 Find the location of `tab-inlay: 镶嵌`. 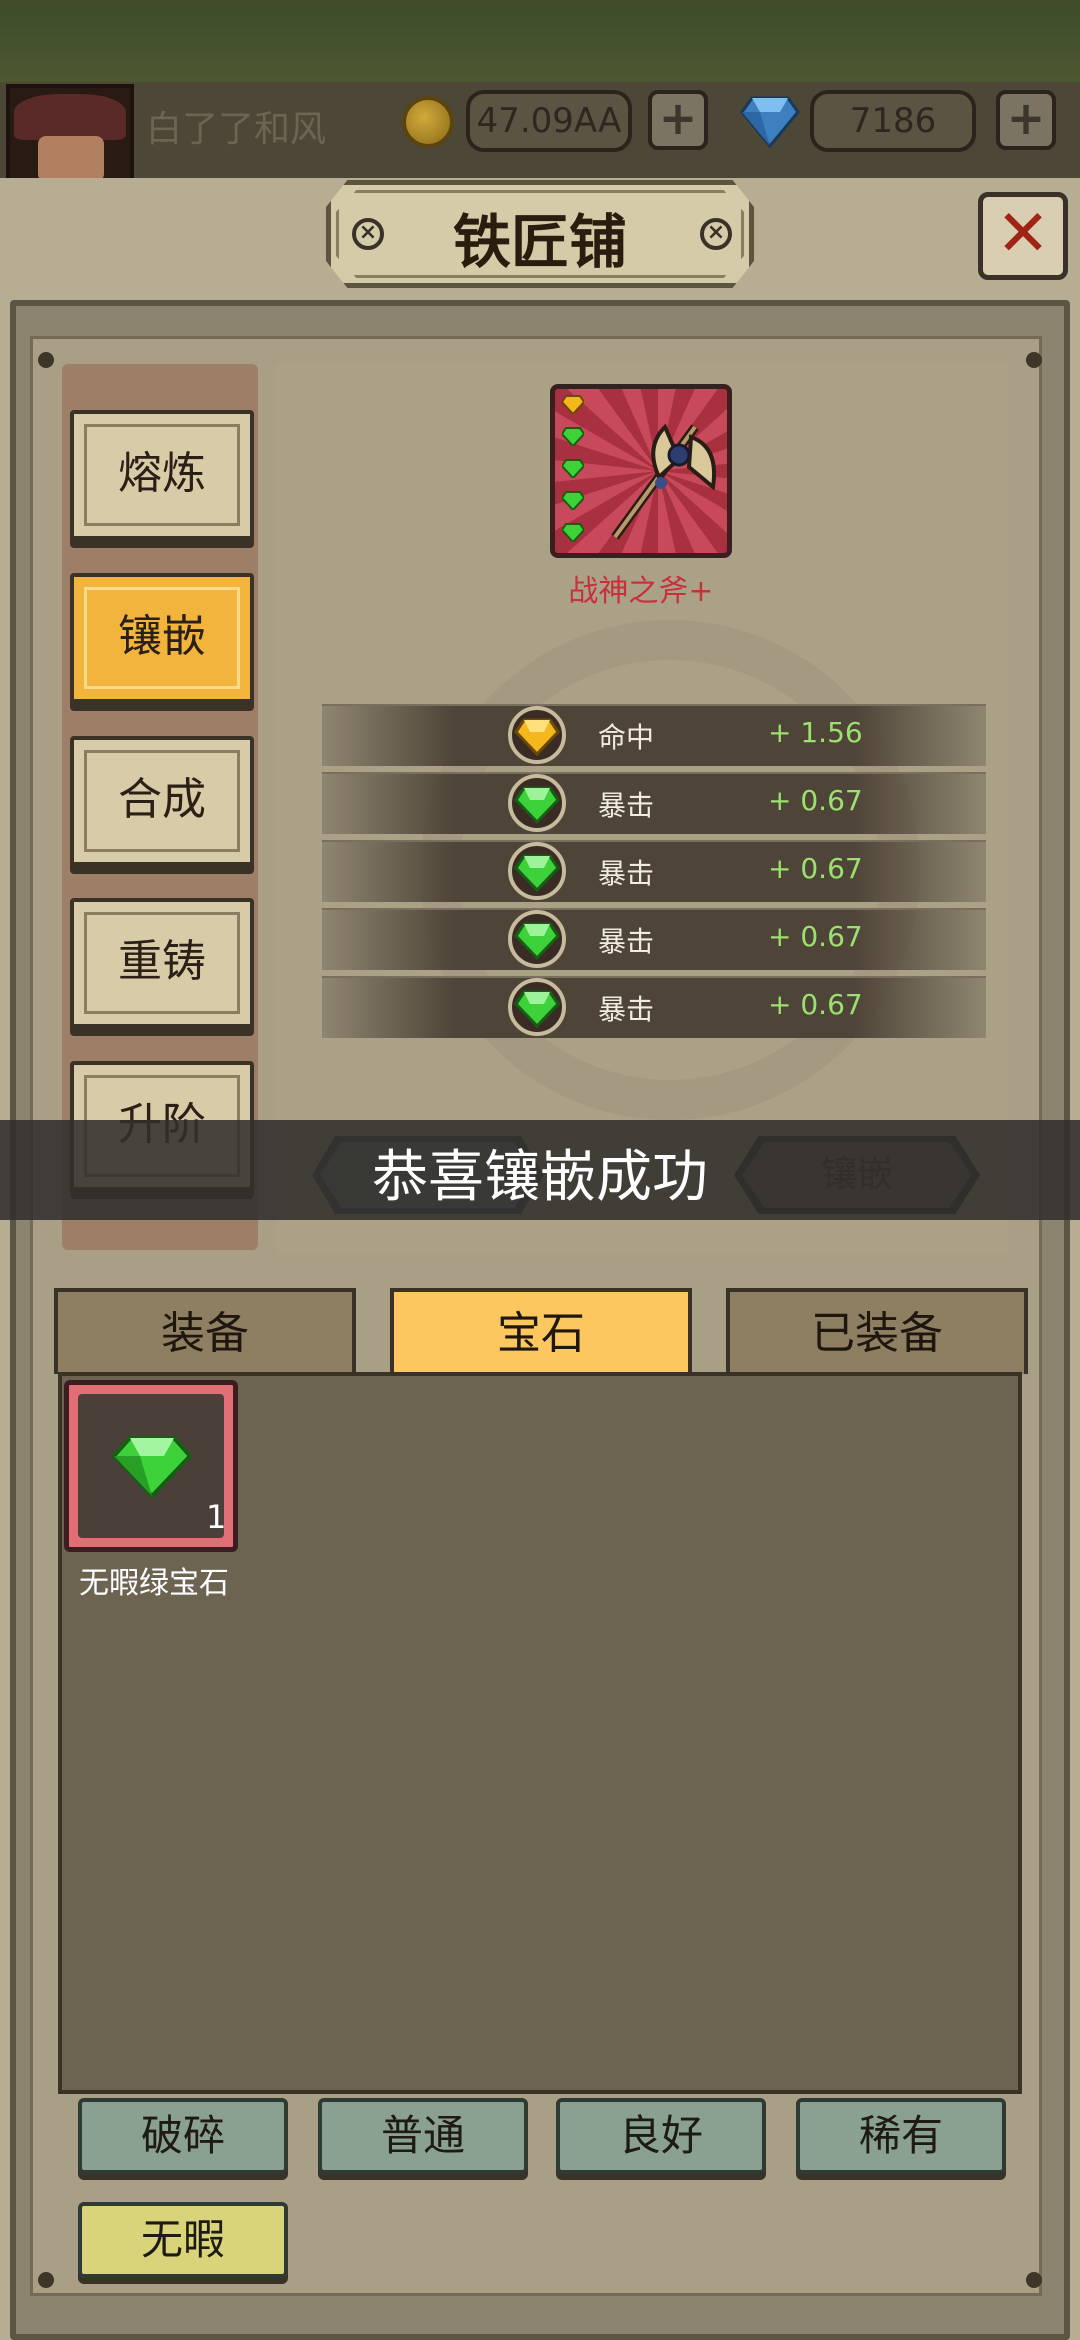

tab-inlay: 镶嵌 is located at coordinates (162, 638).